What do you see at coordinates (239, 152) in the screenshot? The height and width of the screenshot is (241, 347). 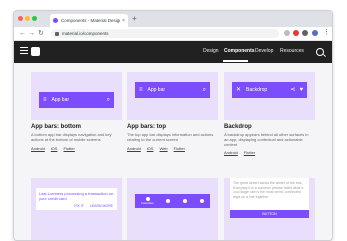 I see `platform-links: Android Flutter` at bounding box center [239, 152].